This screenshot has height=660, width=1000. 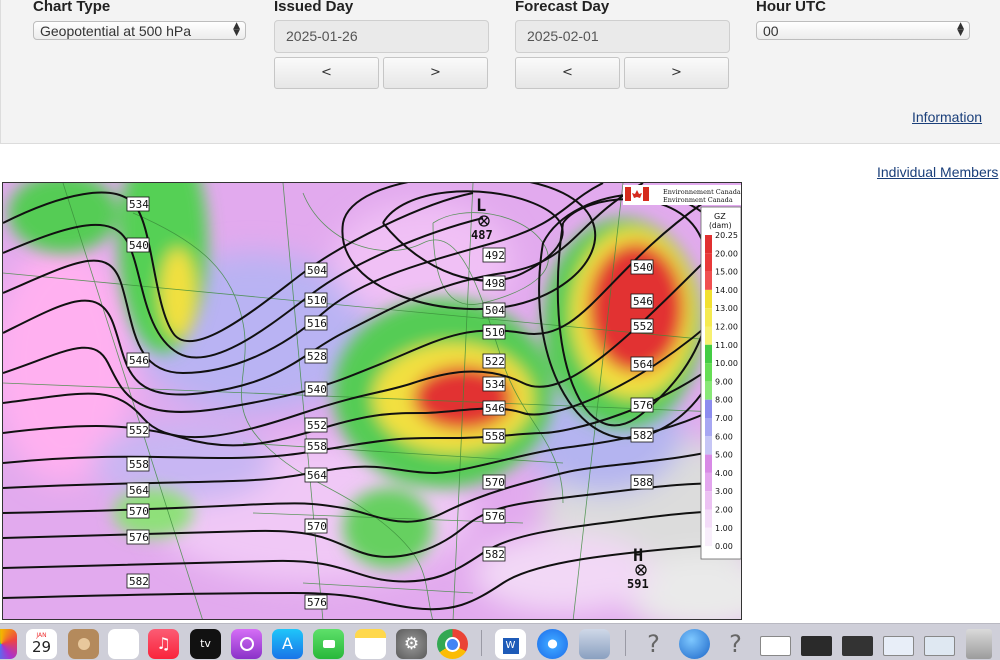 I want to click on contour-label: 510, so click(x=316, y=300).